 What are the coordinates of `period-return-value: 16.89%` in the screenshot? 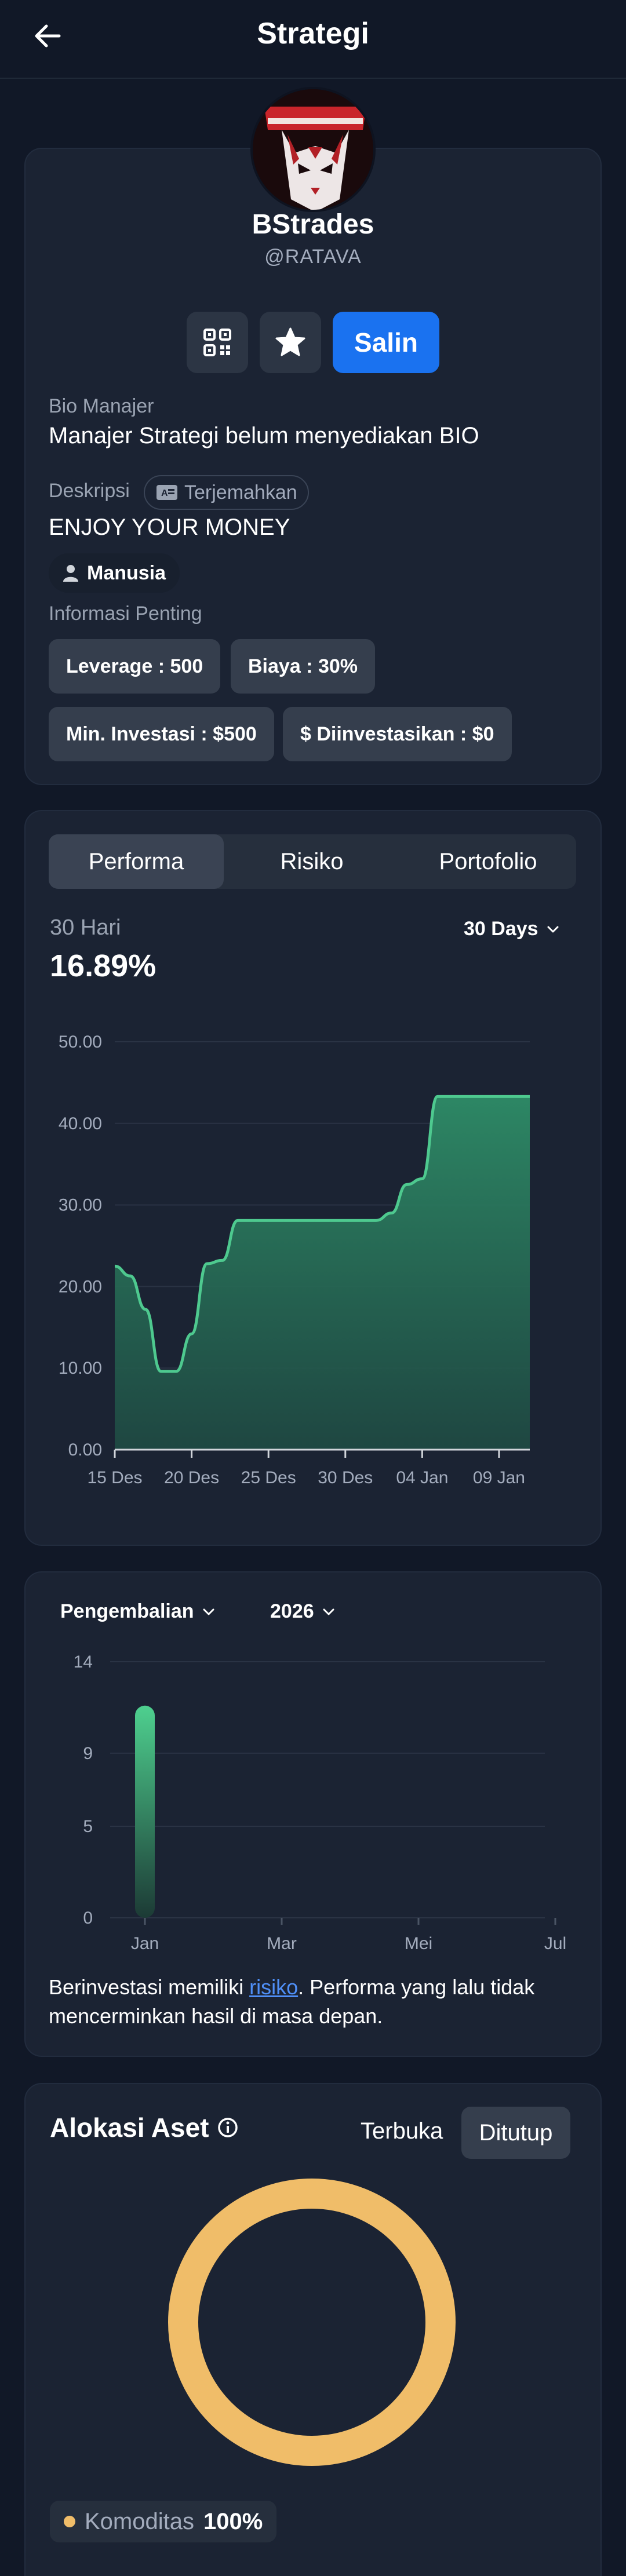 It's located at (103, 965).